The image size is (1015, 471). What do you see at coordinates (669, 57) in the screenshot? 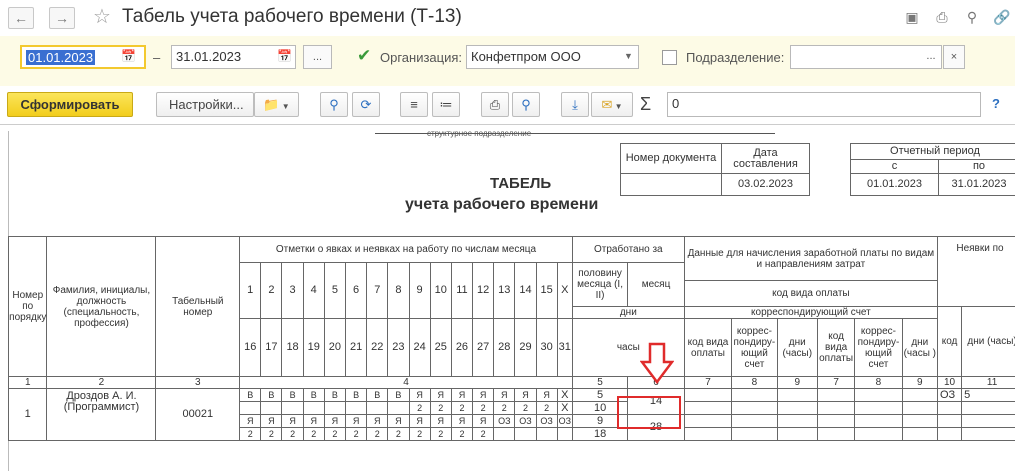
I see `subdivision-checkbox` at bounding box center [669, 57].